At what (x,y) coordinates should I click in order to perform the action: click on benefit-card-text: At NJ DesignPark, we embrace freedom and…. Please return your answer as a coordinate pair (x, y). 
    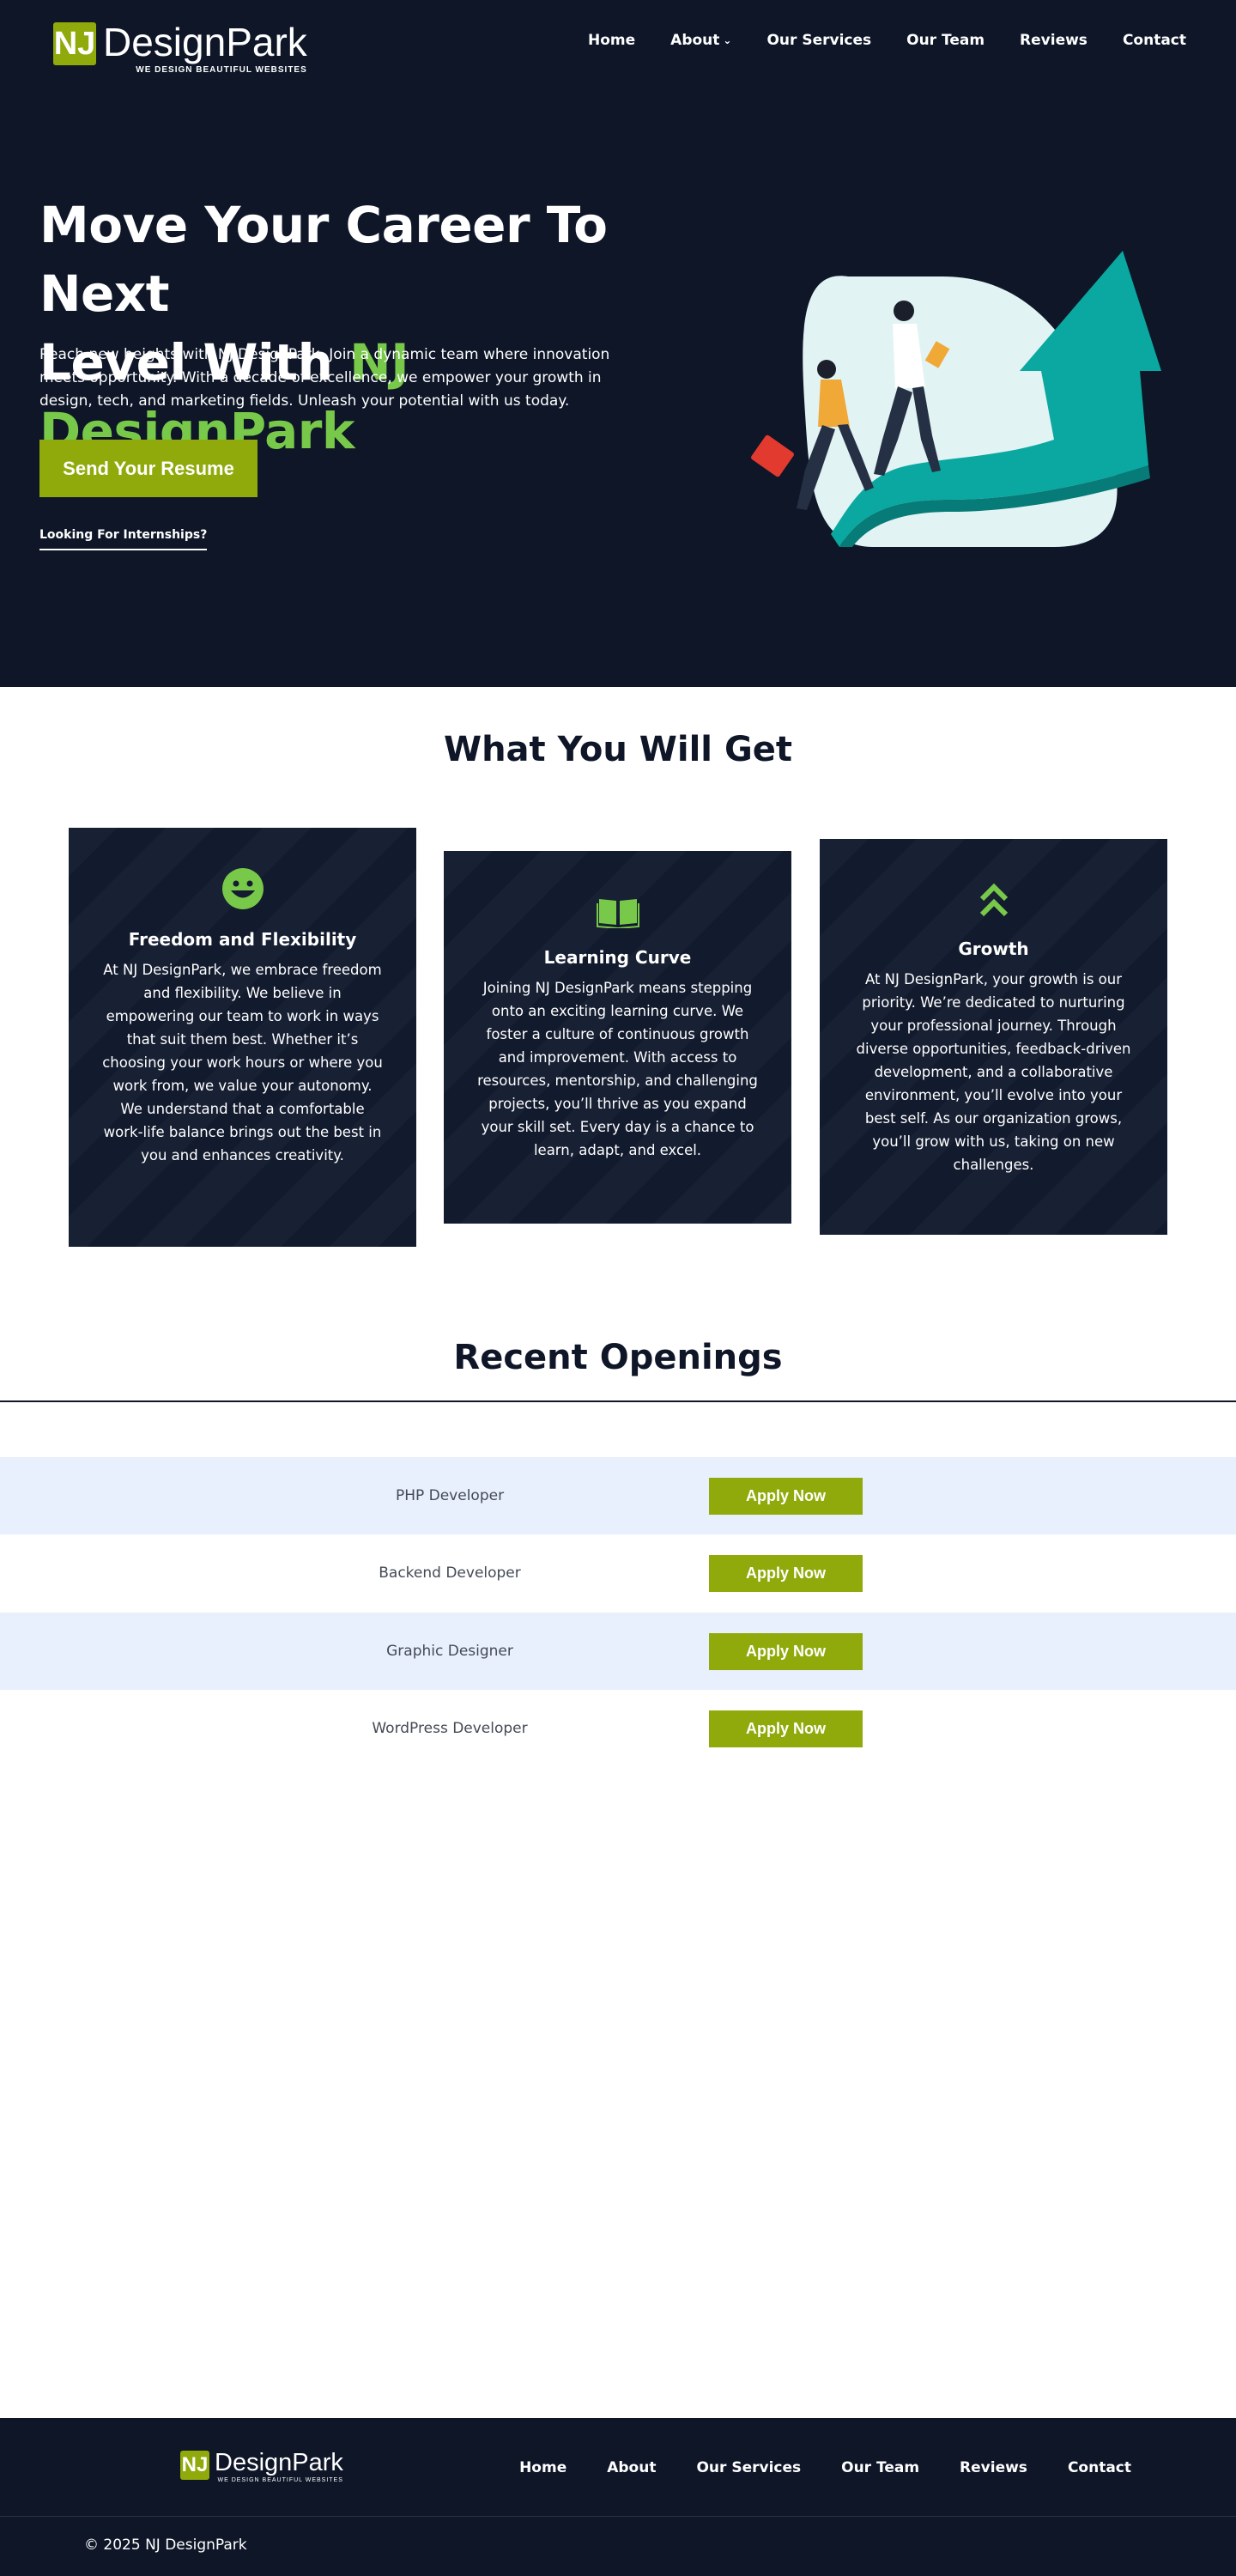
    Looking at the image, I should click on (242, 1063).